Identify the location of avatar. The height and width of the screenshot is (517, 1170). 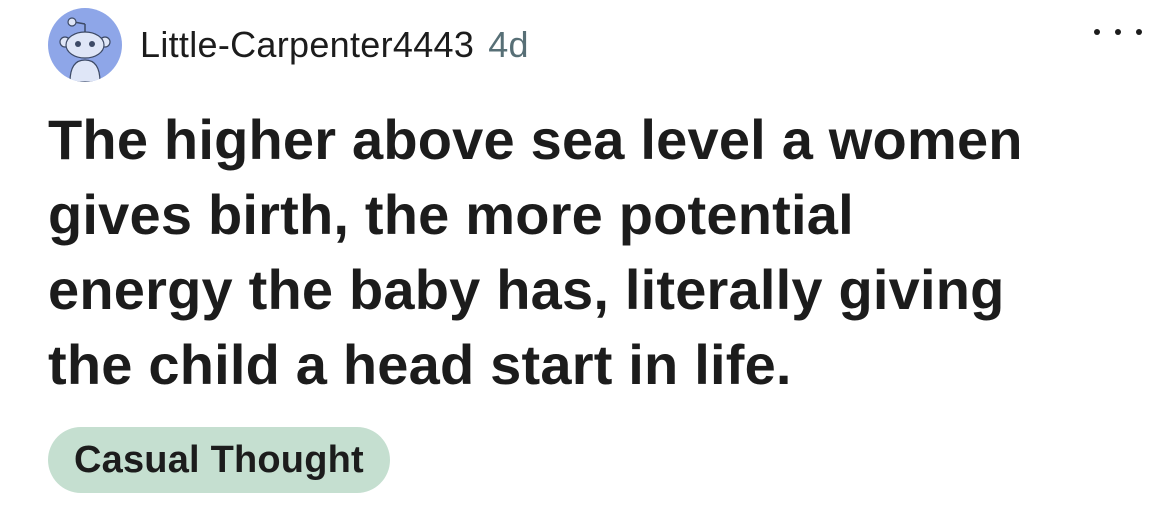
(85, 45).